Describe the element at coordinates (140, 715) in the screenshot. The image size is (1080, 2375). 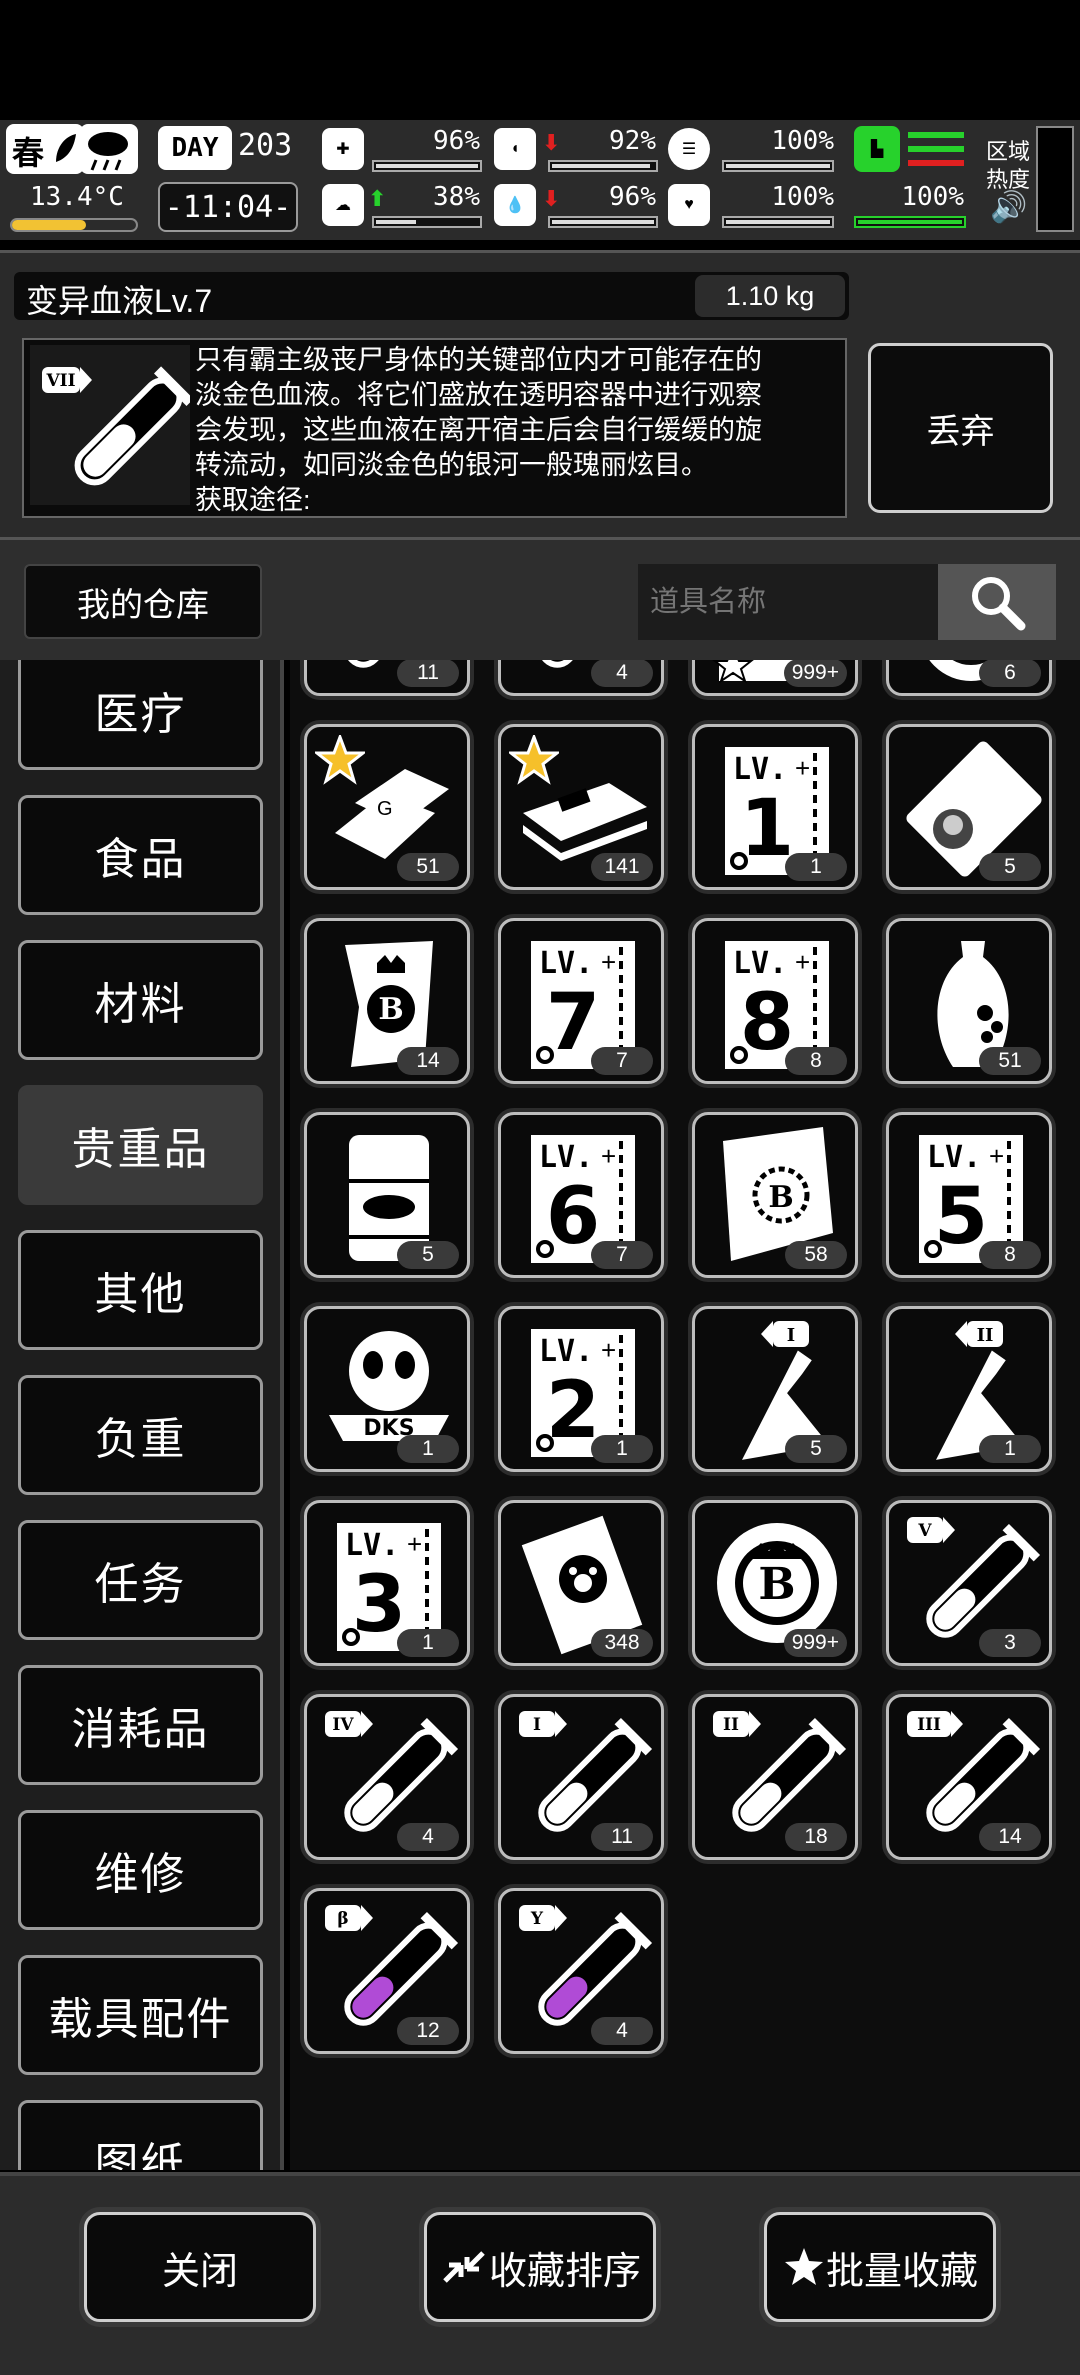
I see `category-tab: 医疗` at that location.